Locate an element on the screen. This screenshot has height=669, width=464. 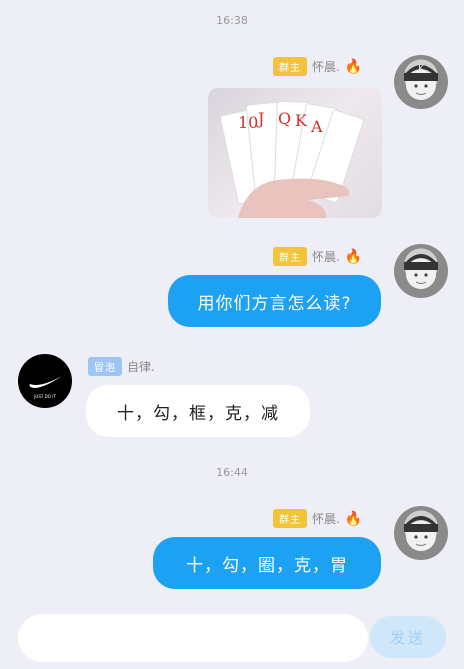
message-bubble: 十，勾，框，克，减 is located at coordinates (198, 411).